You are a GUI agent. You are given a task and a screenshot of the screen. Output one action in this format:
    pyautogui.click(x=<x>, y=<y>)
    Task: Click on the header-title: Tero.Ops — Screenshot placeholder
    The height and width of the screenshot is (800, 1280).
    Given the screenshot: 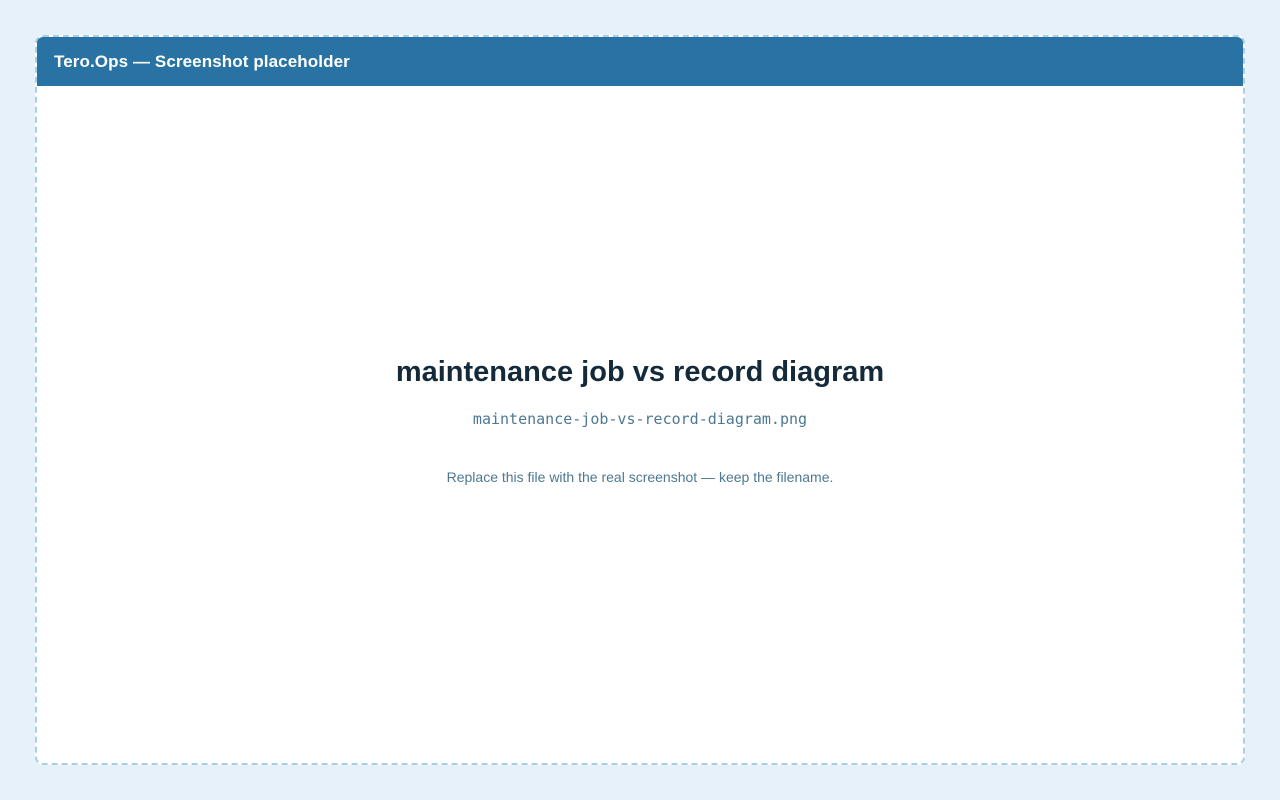 What is the action you would take?
    pyautogui.click(x=202, y=61)
    